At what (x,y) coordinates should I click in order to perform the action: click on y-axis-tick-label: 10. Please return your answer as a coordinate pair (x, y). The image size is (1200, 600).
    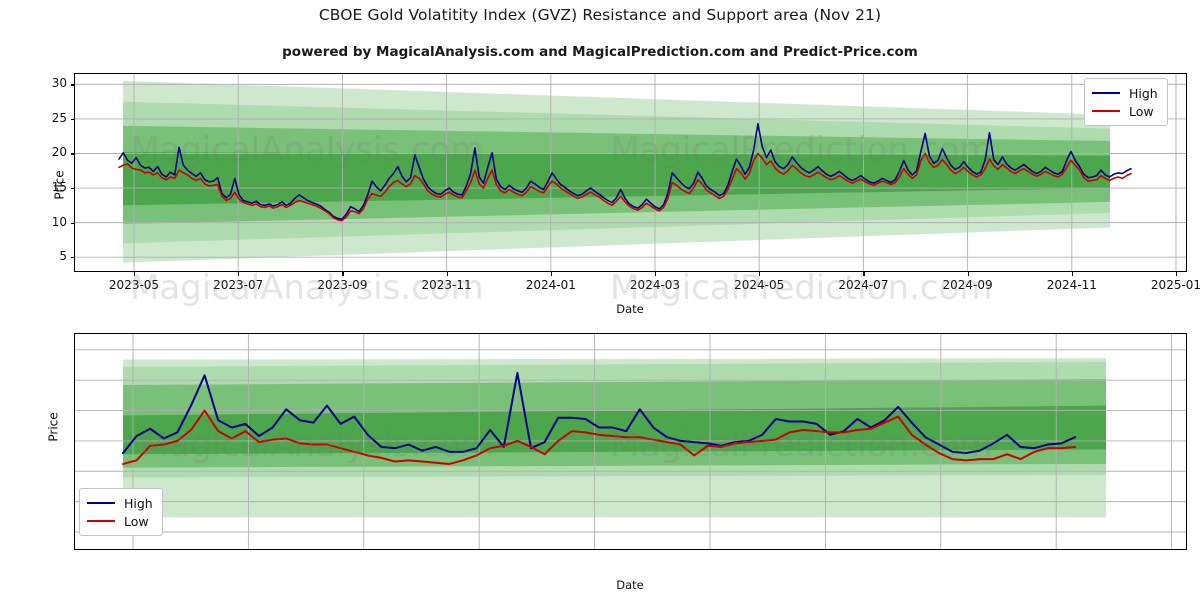
    Looking at the image, I should click on (59, 221).